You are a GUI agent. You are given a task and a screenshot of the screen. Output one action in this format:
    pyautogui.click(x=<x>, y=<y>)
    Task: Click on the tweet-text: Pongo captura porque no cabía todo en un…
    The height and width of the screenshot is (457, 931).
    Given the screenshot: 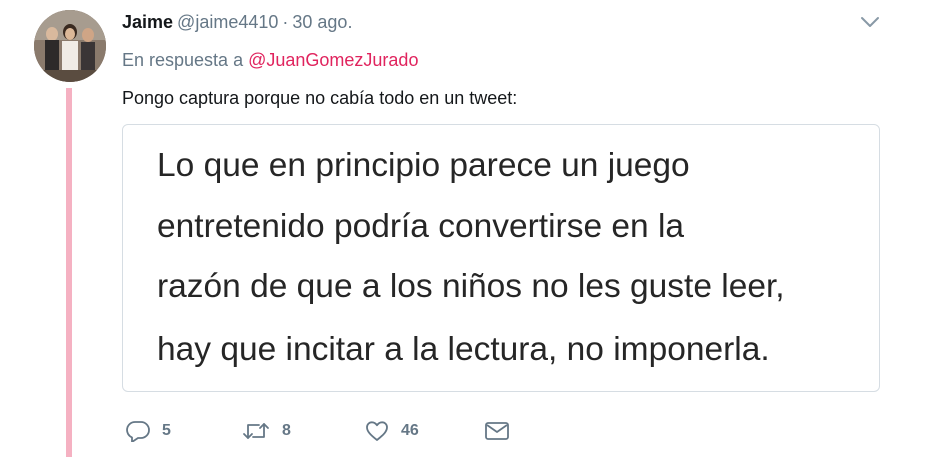 What is the action you would take?
    pyautogui.click(x=320, y=98)
    